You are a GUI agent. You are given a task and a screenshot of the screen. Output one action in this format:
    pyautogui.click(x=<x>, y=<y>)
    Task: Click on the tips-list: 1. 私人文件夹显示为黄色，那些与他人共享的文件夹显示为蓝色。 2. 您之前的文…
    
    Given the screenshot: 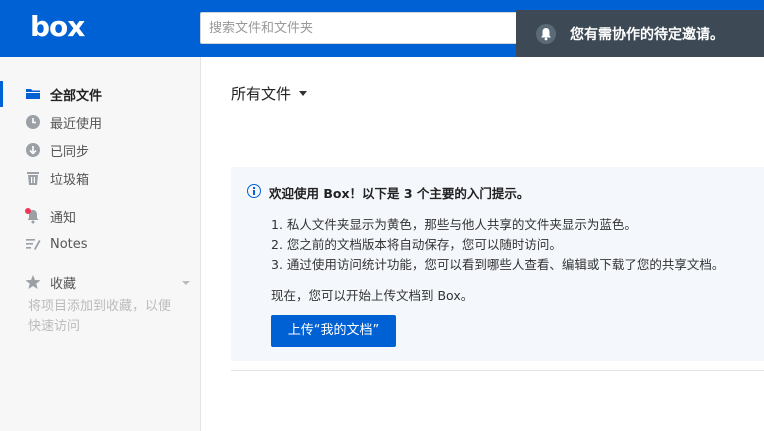 What is the action you would take?
    pyautogui.click(x=497, y=245)
    